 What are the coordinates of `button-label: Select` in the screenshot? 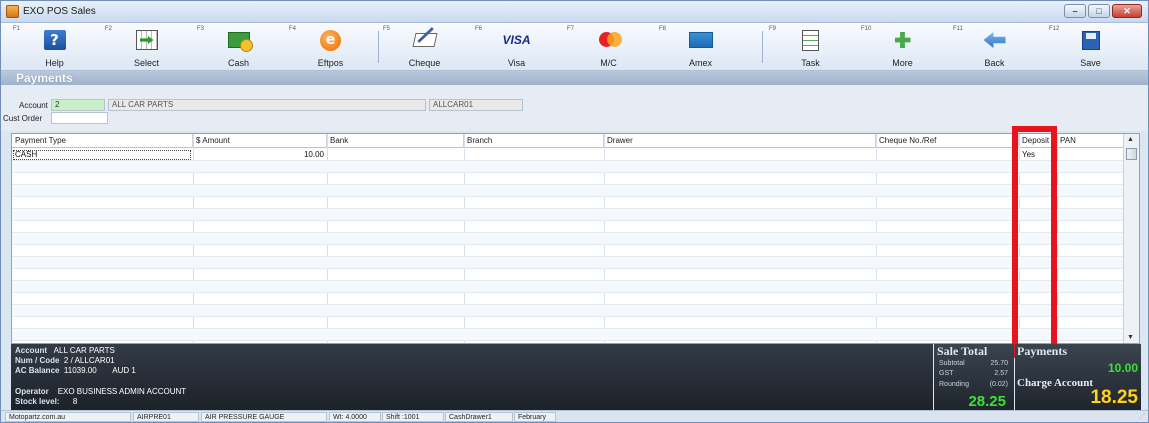 It's located at (146, 63).